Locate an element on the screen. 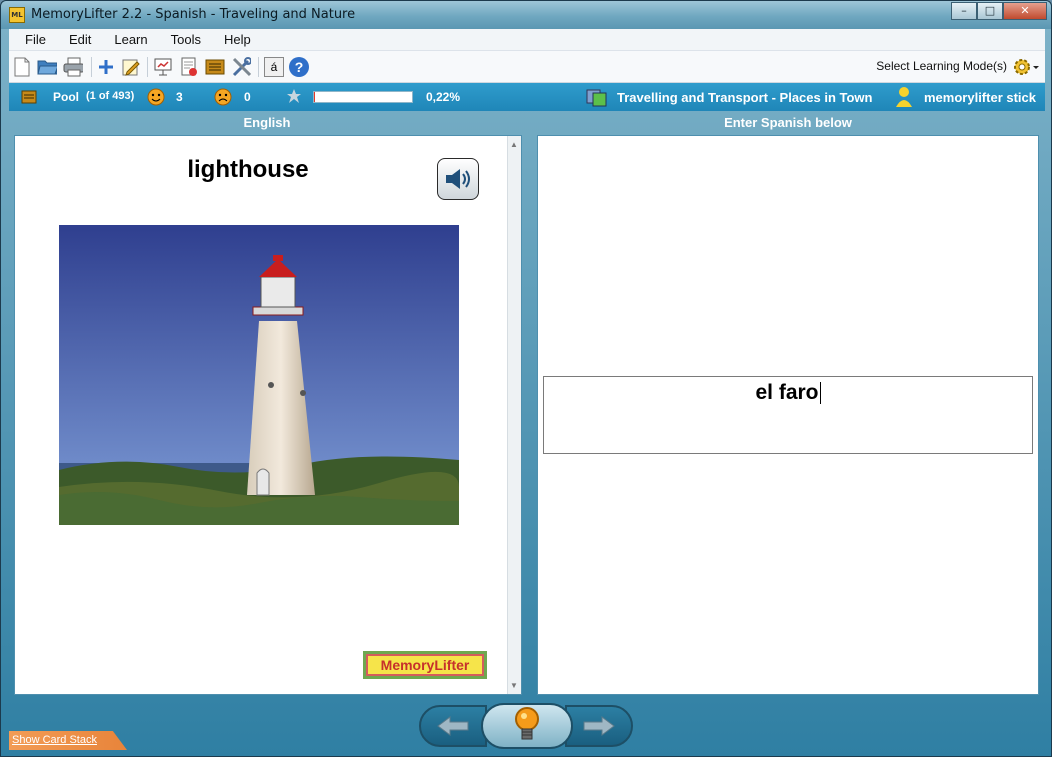 The image size is (1052, 757). bottom-navigation: Show Card Stack is located at coordinates (527, 725).